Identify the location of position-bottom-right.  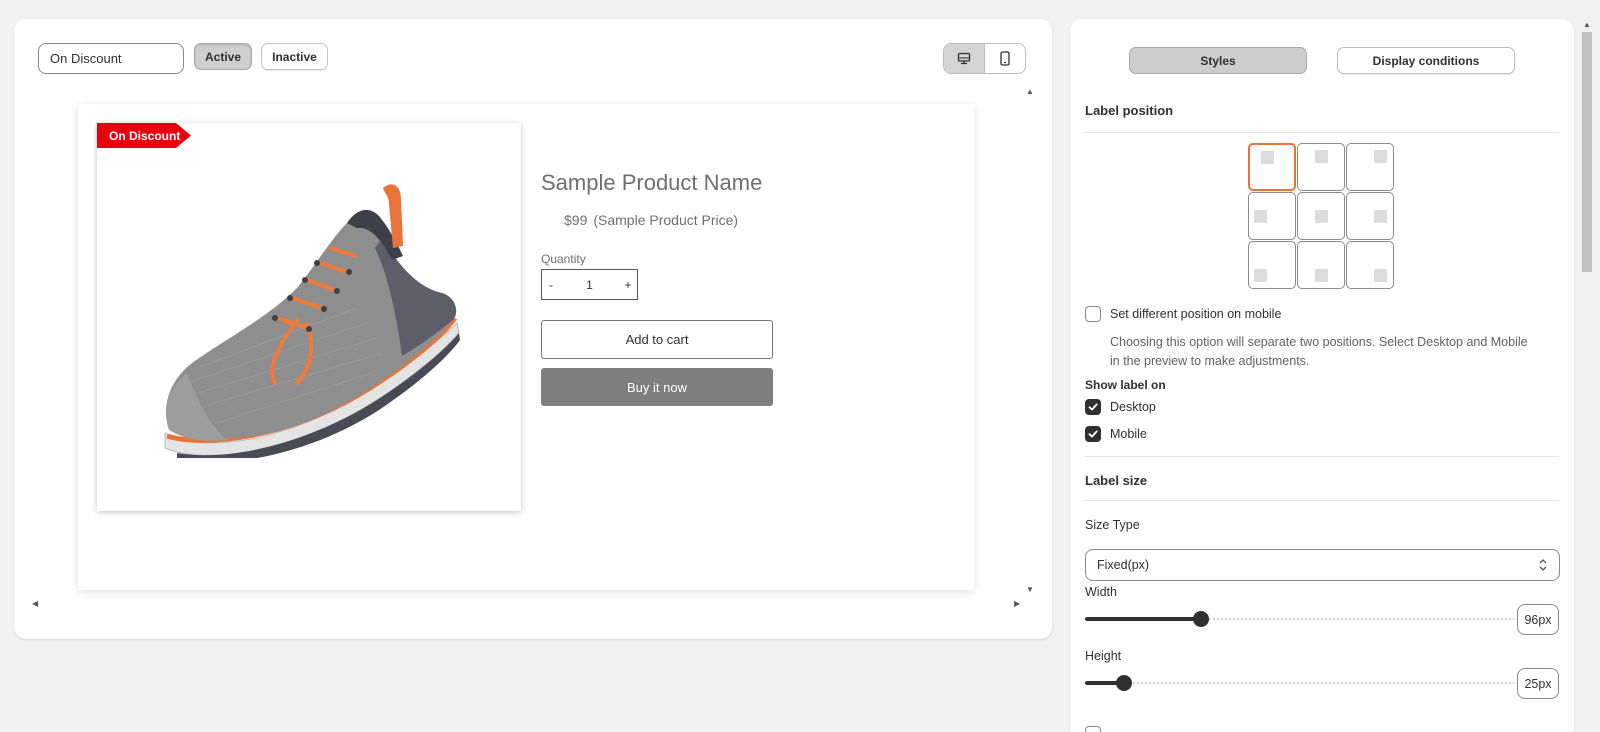
(1370, 265).